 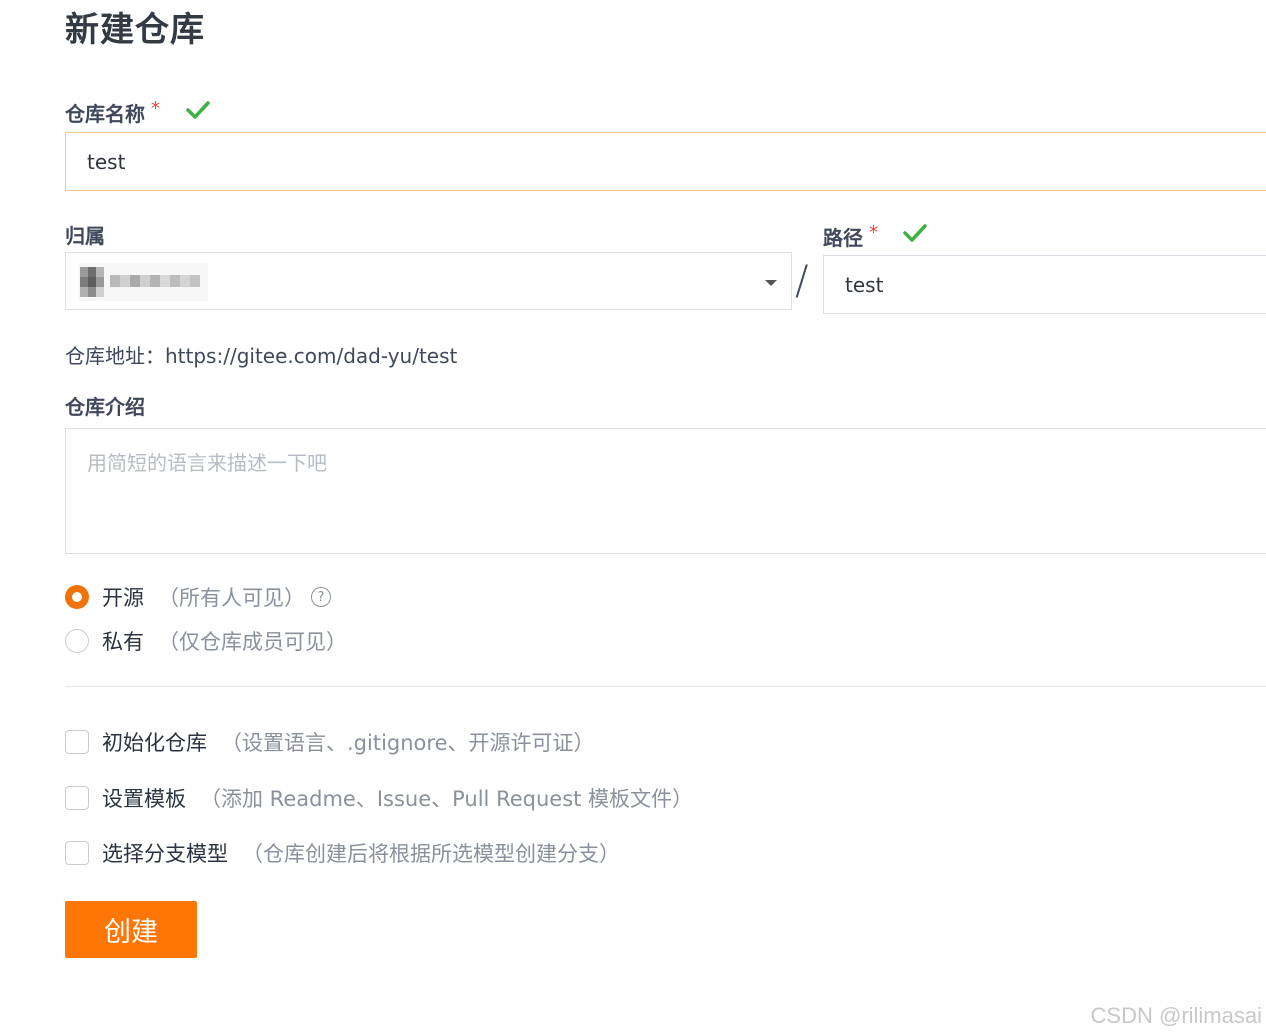 I want to click on repo-address-prefix: 仓库地址：, so click(x=115, y=356).